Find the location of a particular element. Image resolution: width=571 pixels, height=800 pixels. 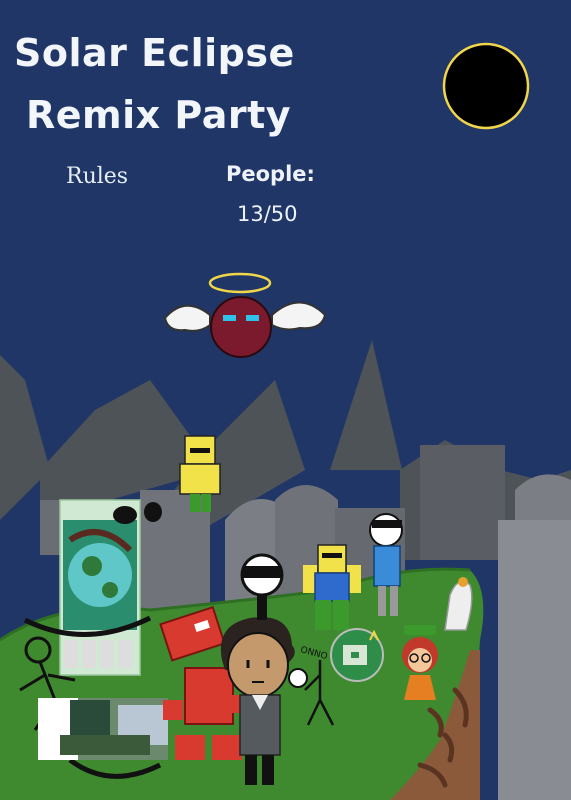

title-line-1: Solar Eclipse is located at coordinates (154, 53).